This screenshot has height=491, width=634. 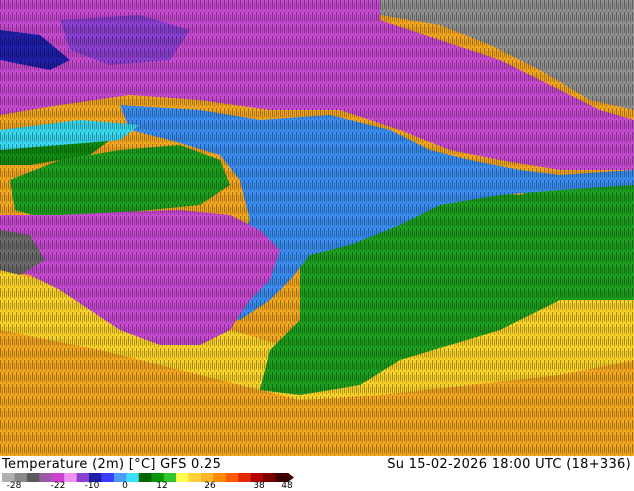 I want to click on map-title: Temperature (2m) [°C] GFS 0.25, so click(x=112, y=464).